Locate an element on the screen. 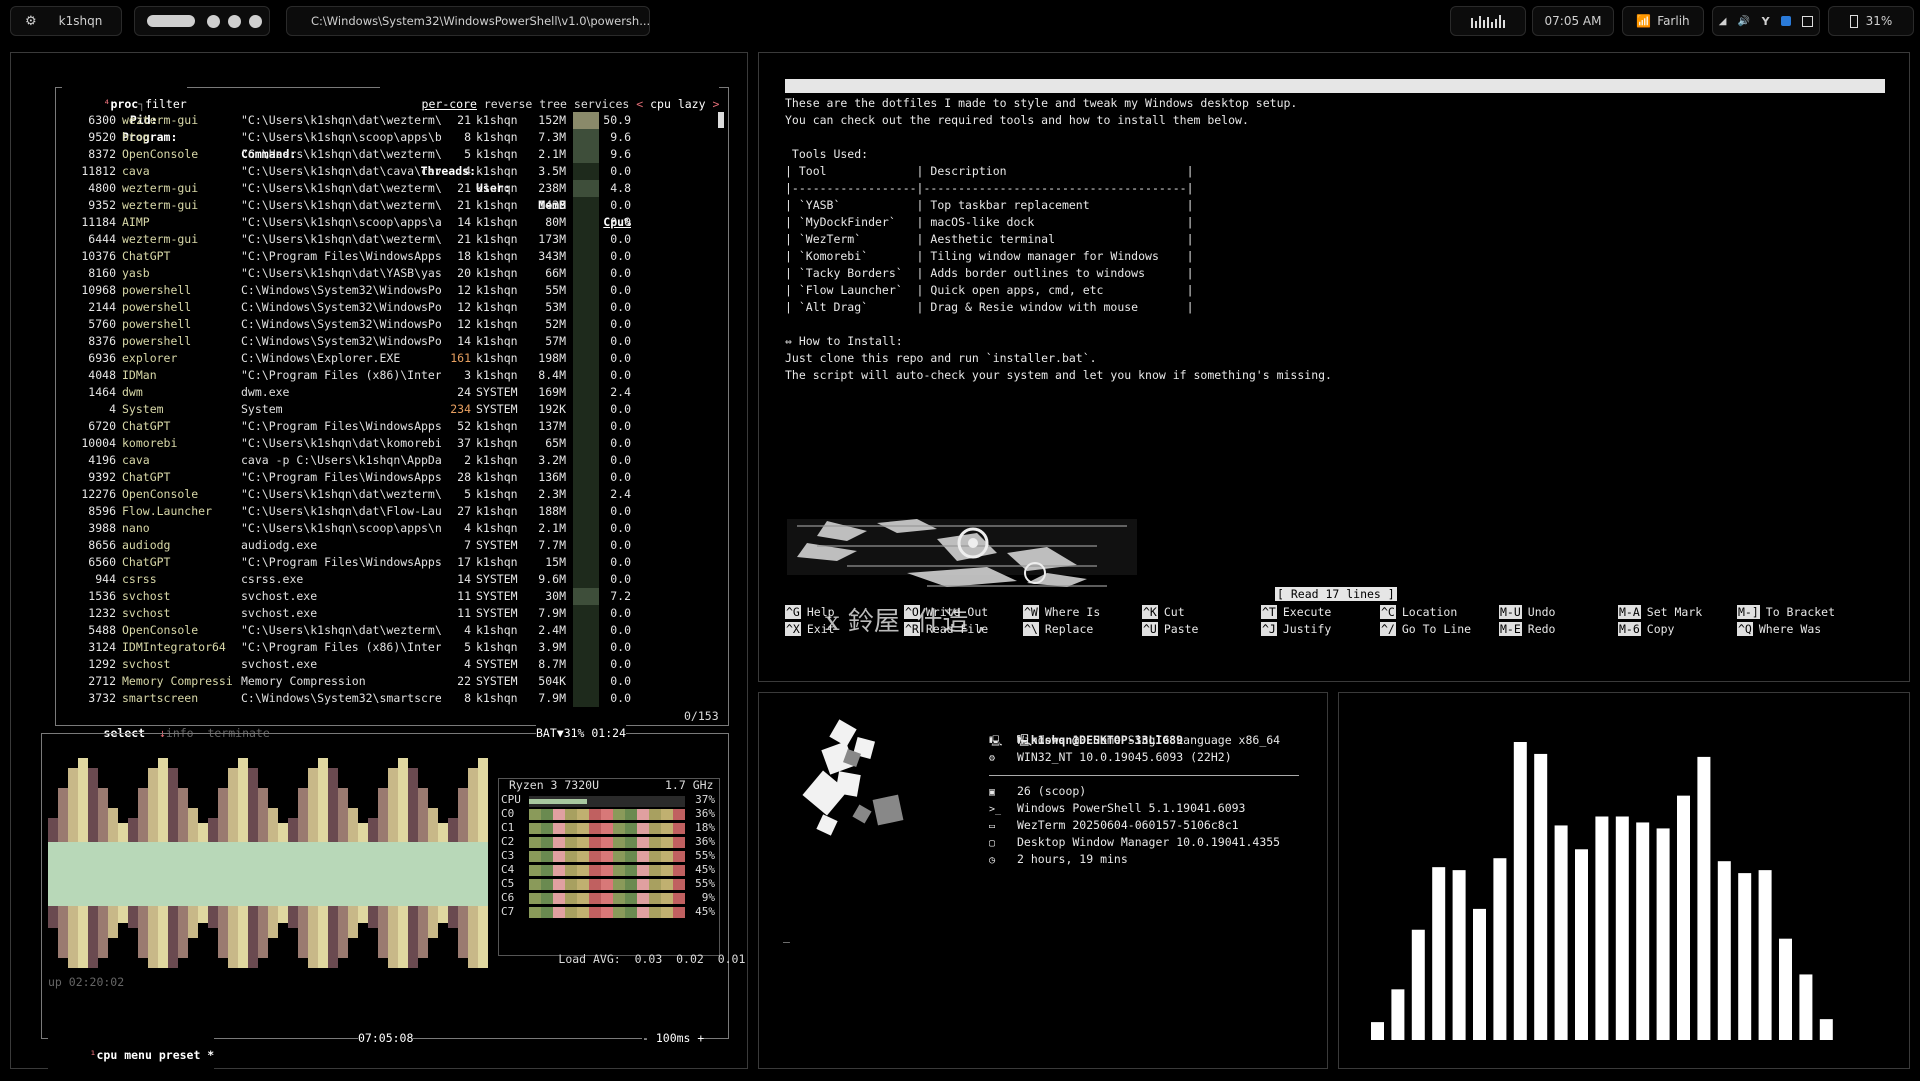  package-icon: ▣ is located at coordinates (992, 792).